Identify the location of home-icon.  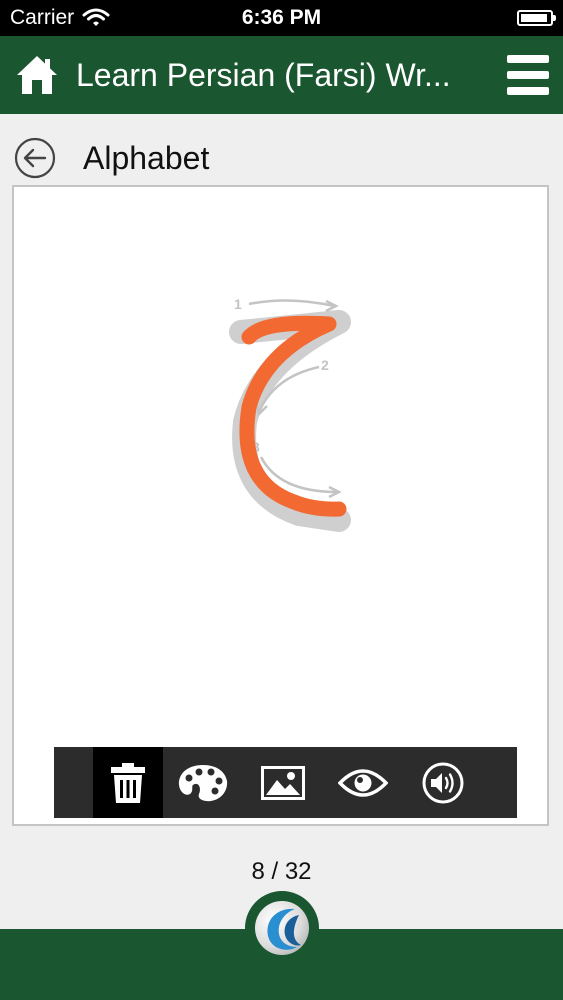
(37, 75).